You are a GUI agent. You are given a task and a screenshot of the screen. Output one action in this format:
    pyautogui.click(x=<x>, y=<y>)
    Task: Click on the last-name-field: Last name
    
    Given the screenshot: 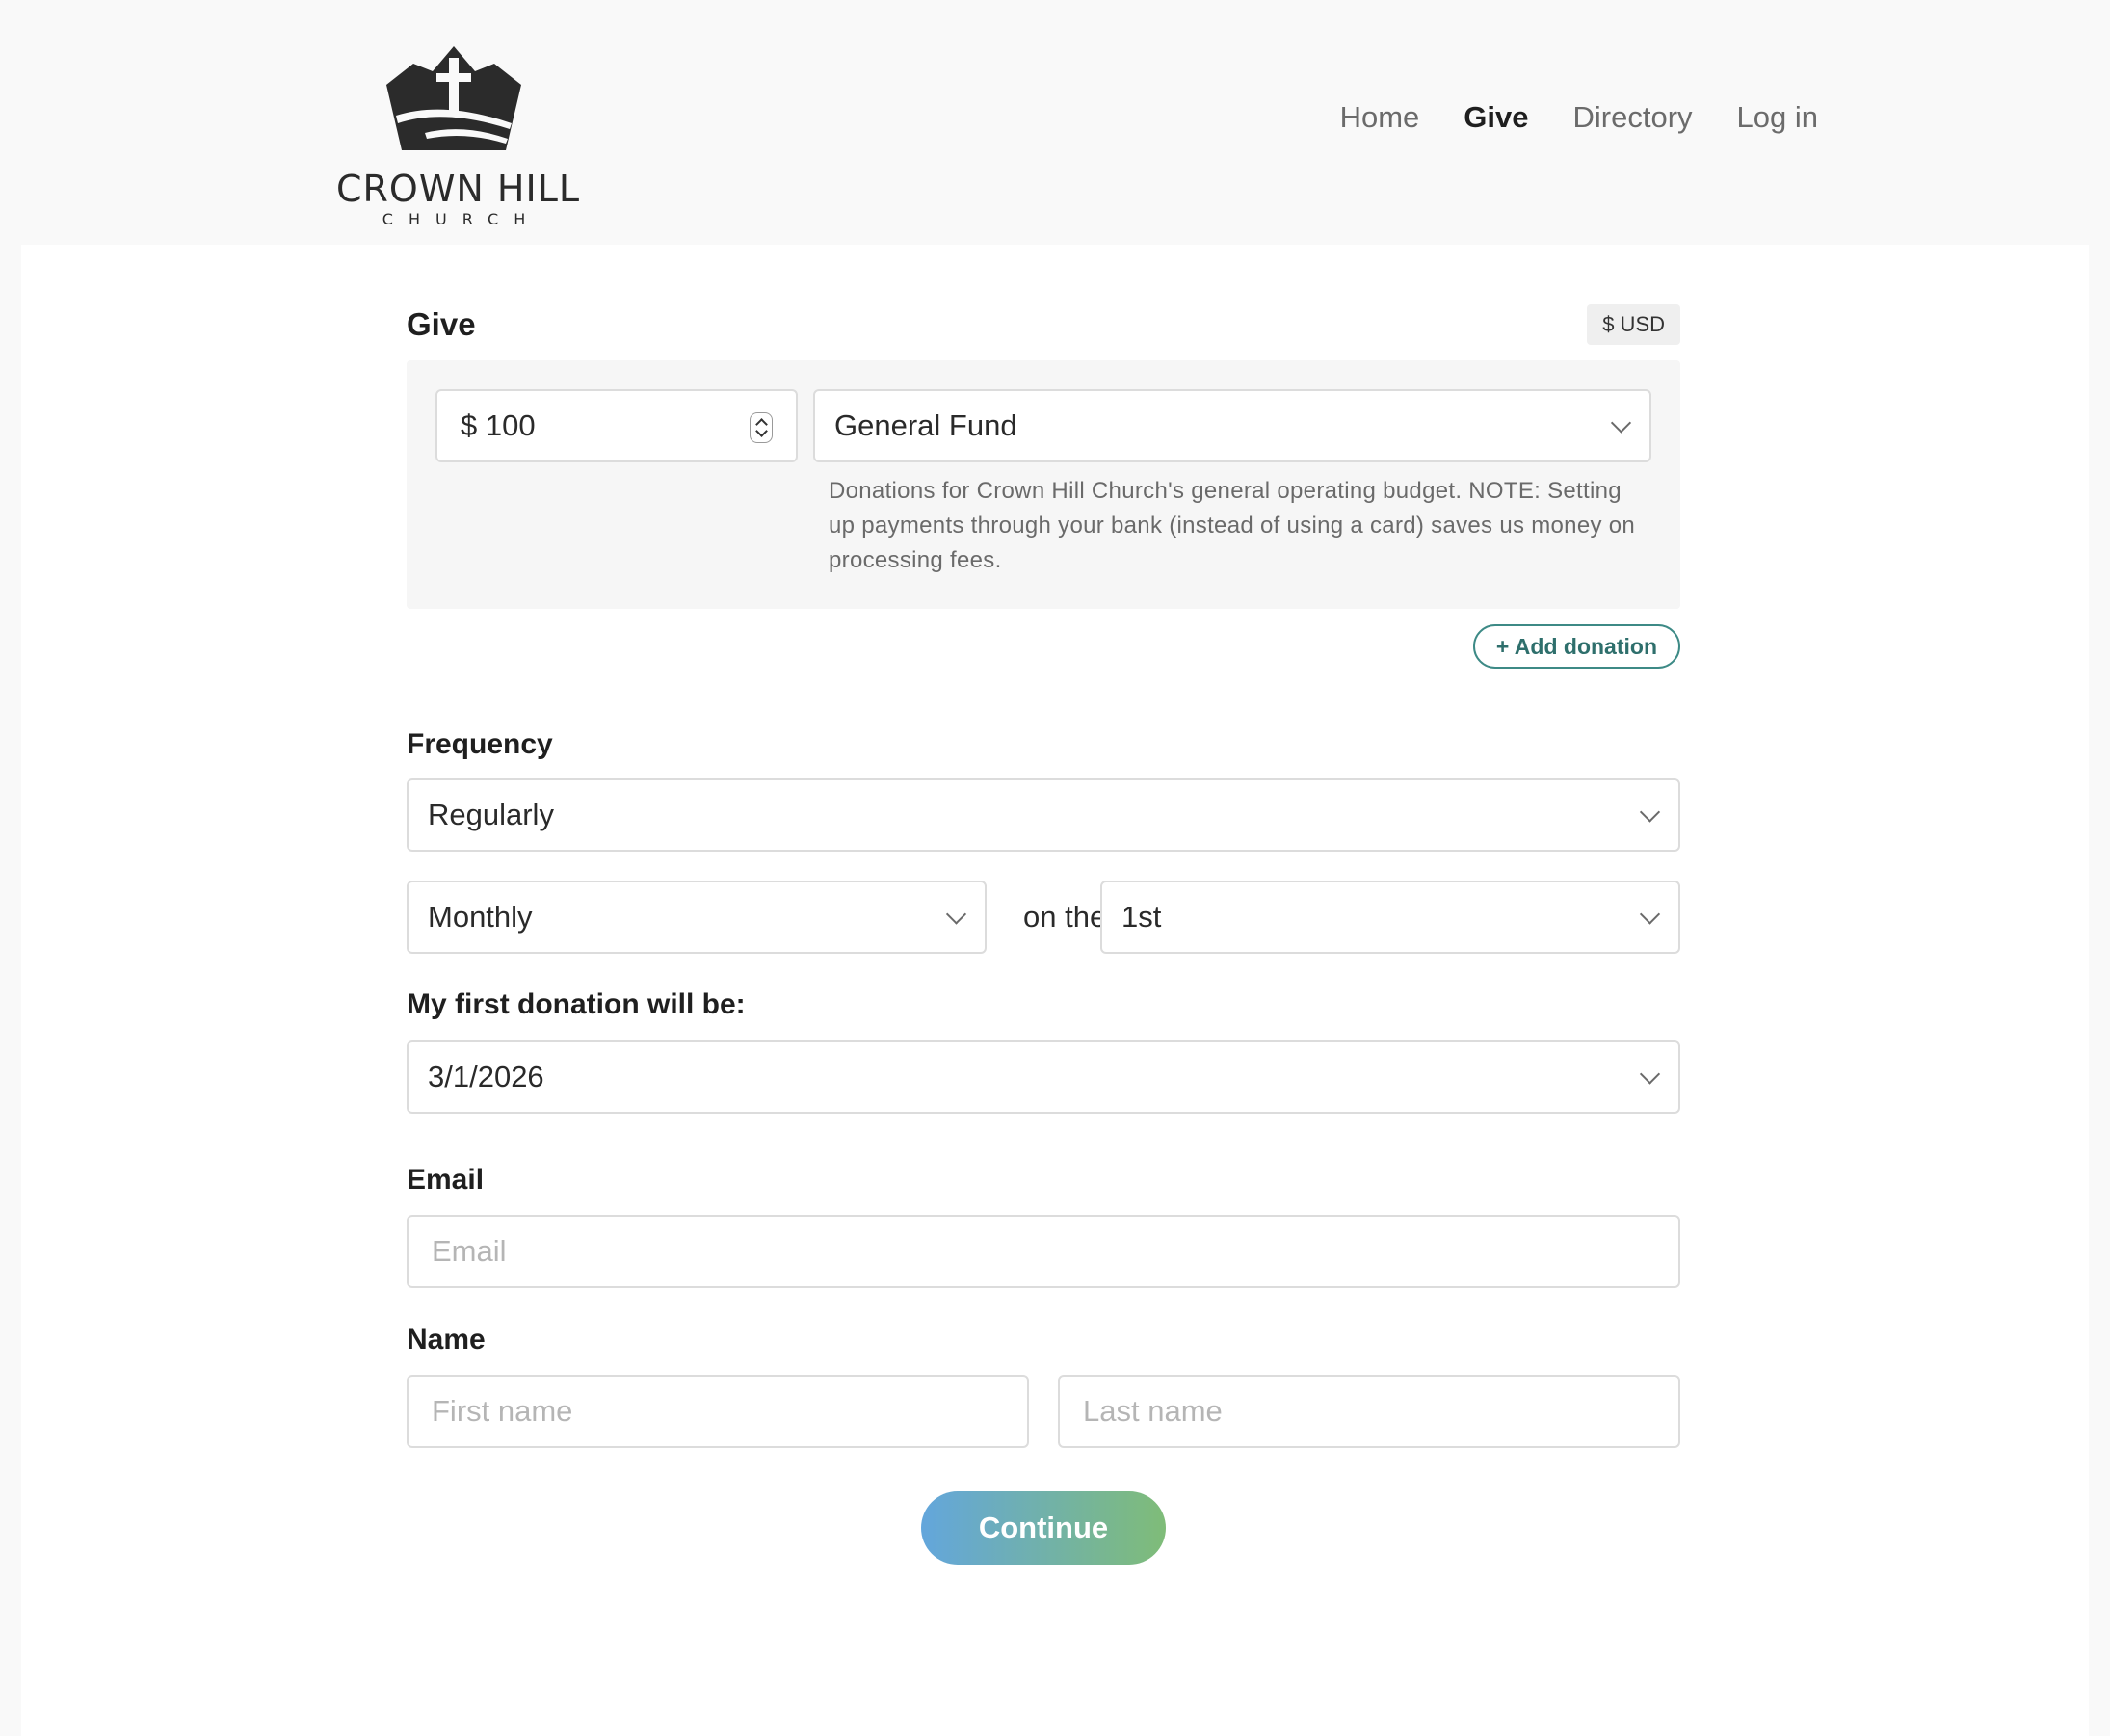 What is the action you would take?
    pyautogui.click(x=1369, y=1411)
    